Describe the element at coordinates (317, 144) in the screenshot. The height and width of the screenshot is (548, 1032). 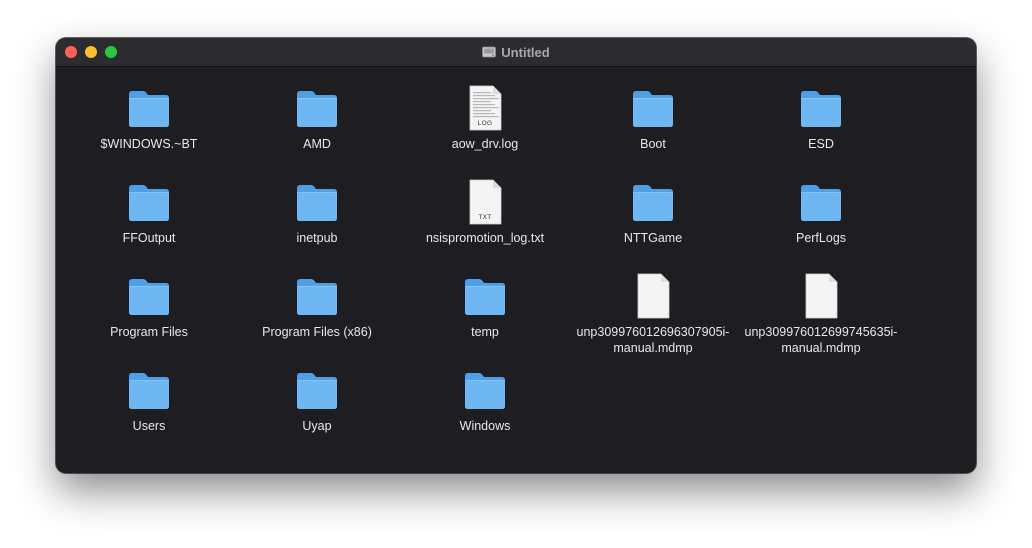
I see `item-label: AMD` at that location.